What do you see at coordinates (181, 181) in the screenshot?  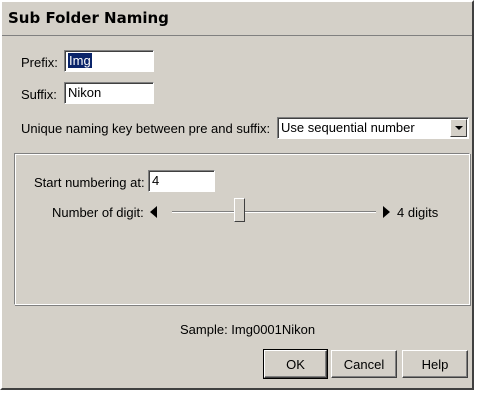 I see `start-numbering-field: 4` at bounding box center [181, 181].